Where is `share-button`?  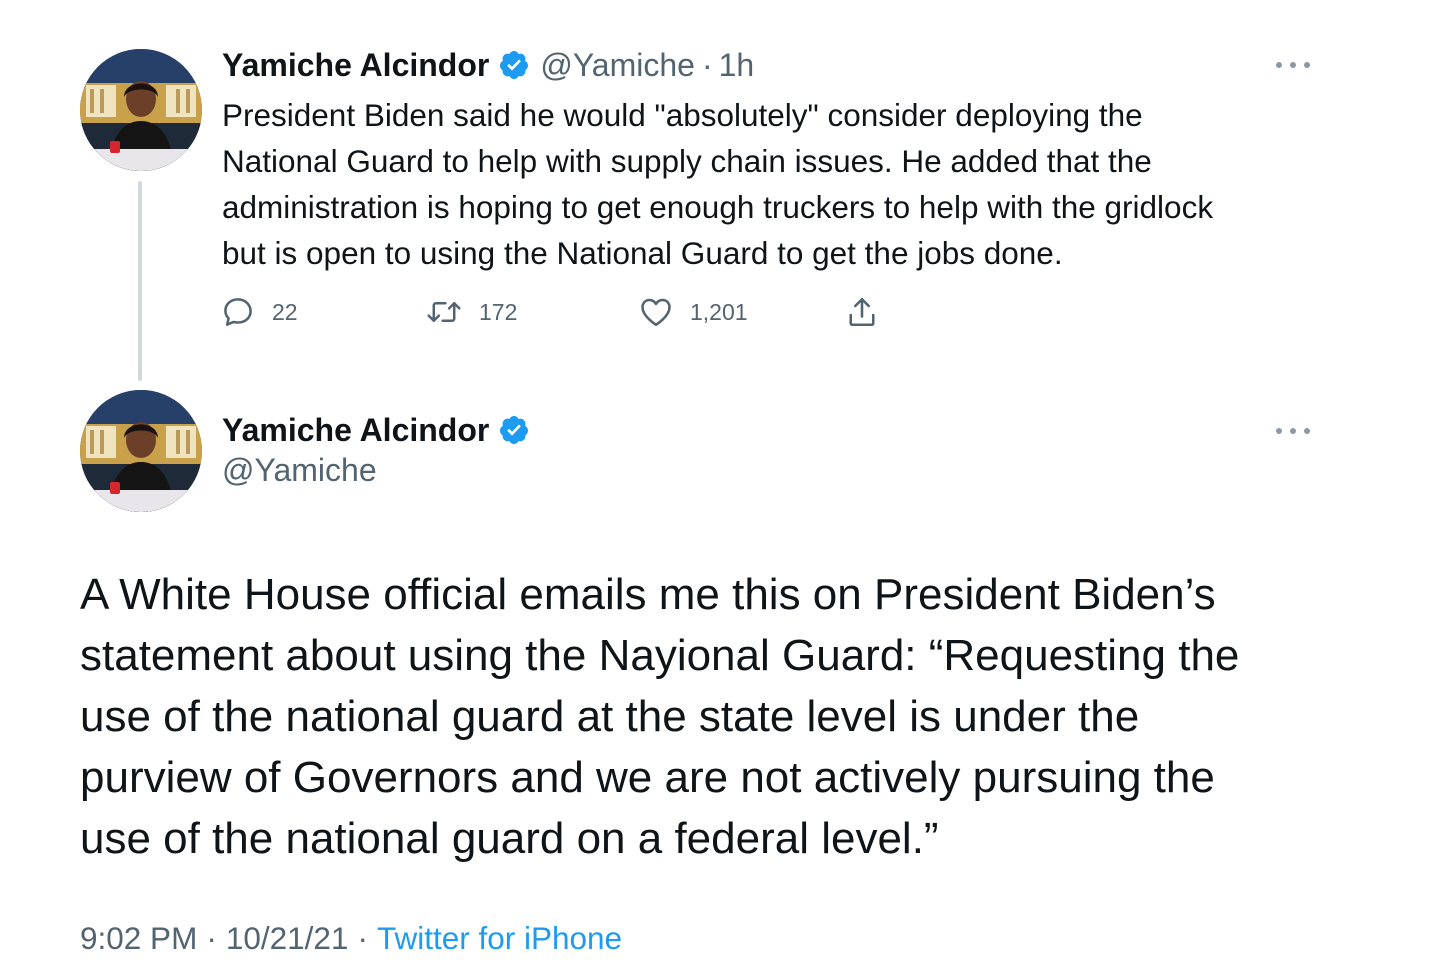
share-button is located at coordinates (862, 312).